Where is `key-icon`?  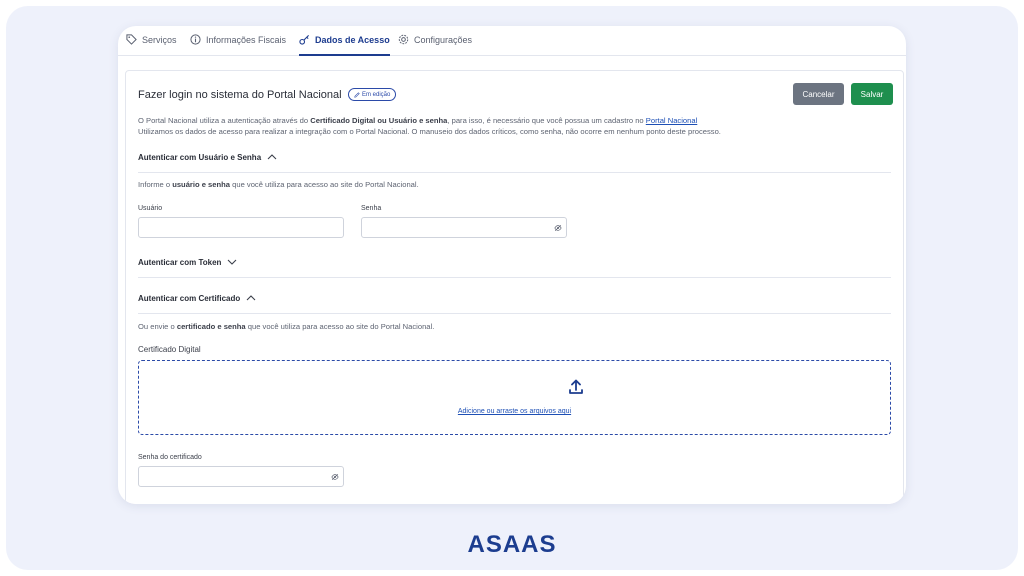 key-icon is located at coordinates (304, 39).